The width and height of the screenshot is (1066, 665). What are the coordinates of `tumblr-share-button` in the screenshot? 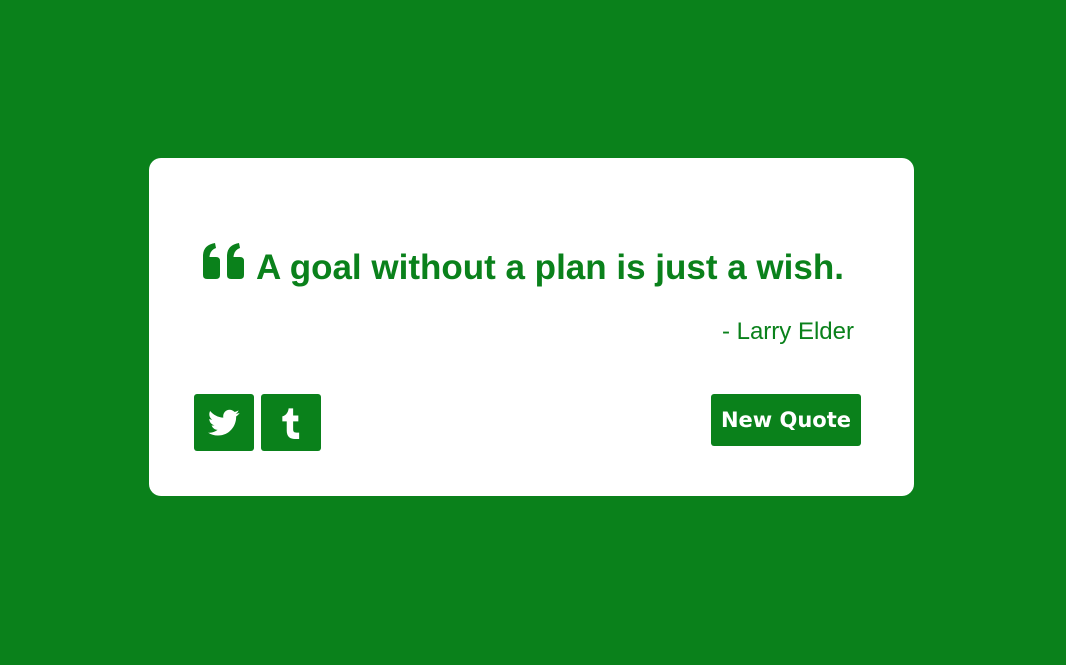 It's located at (291, 422).